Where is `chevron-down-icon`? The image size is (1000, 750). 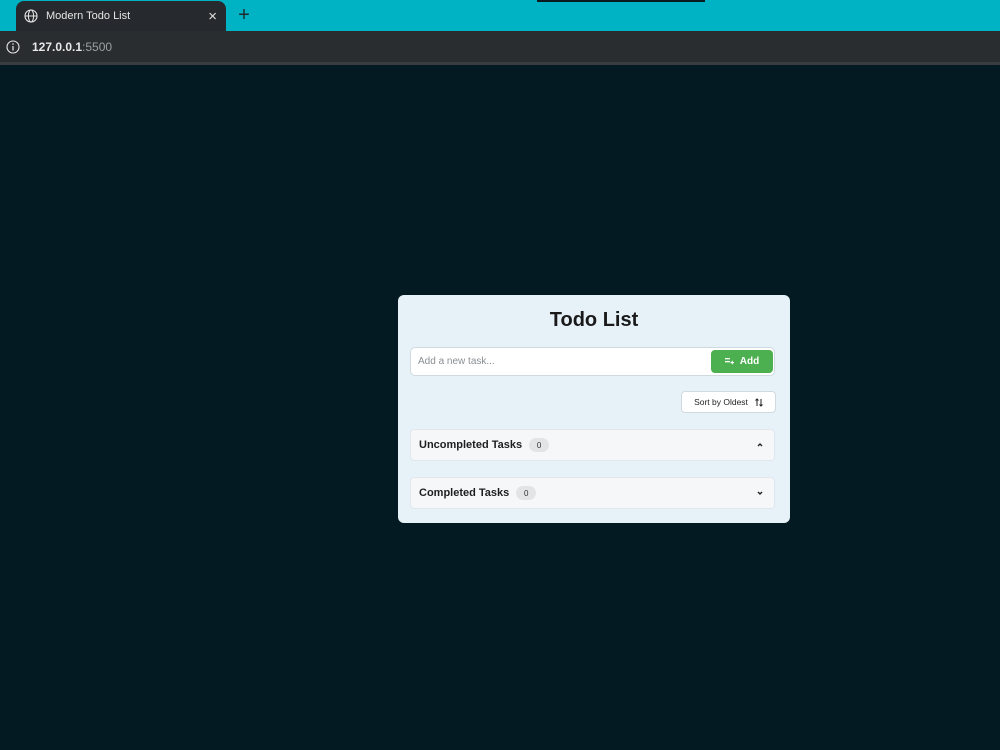 chevron-down-icon is located at coordinates (760, 493).